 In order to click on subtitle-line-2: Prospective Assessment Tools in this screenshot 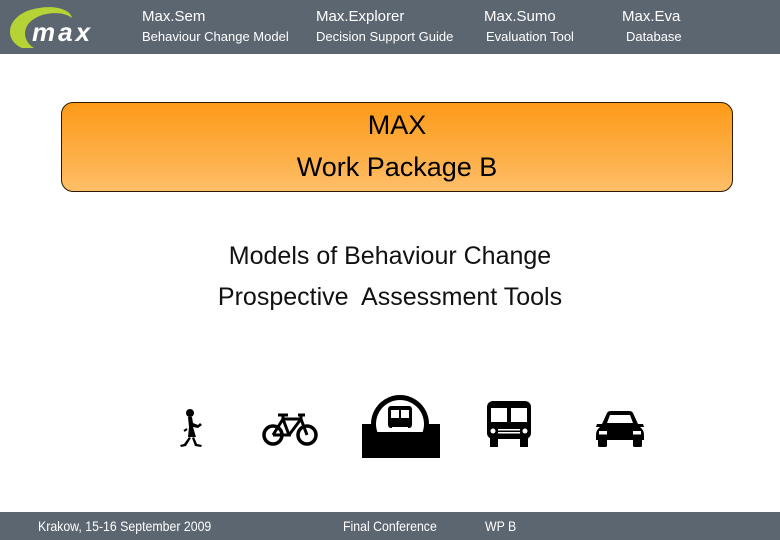, I will do `click(390, 297)`.